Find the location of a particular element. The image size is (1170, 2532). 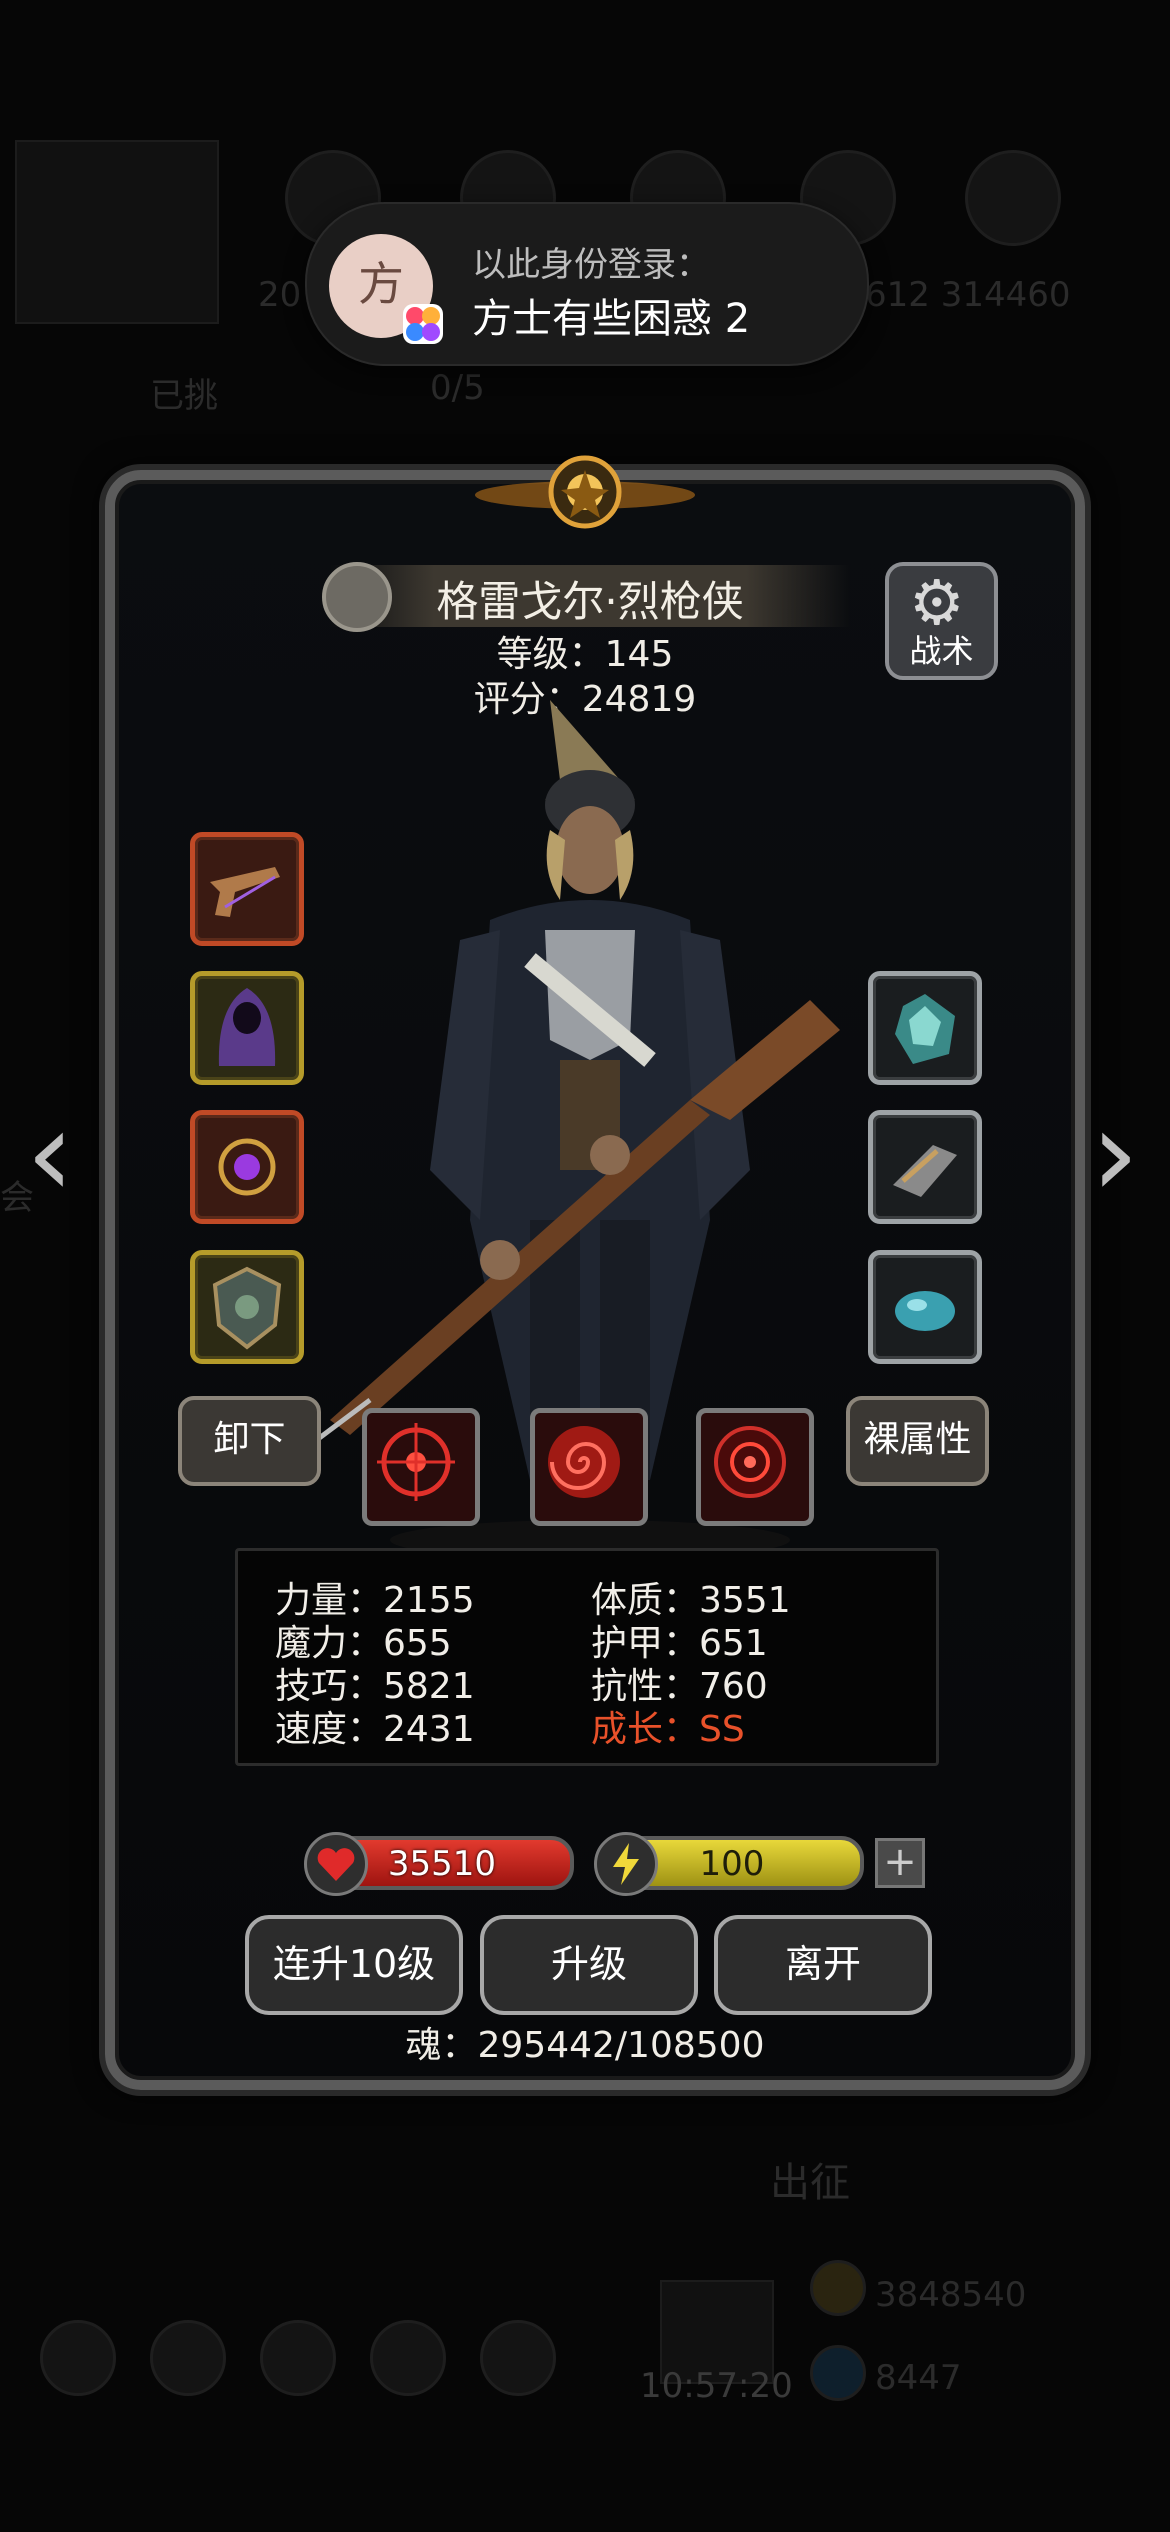

background-number: 612 314460 is located at coordinates (968, 295).